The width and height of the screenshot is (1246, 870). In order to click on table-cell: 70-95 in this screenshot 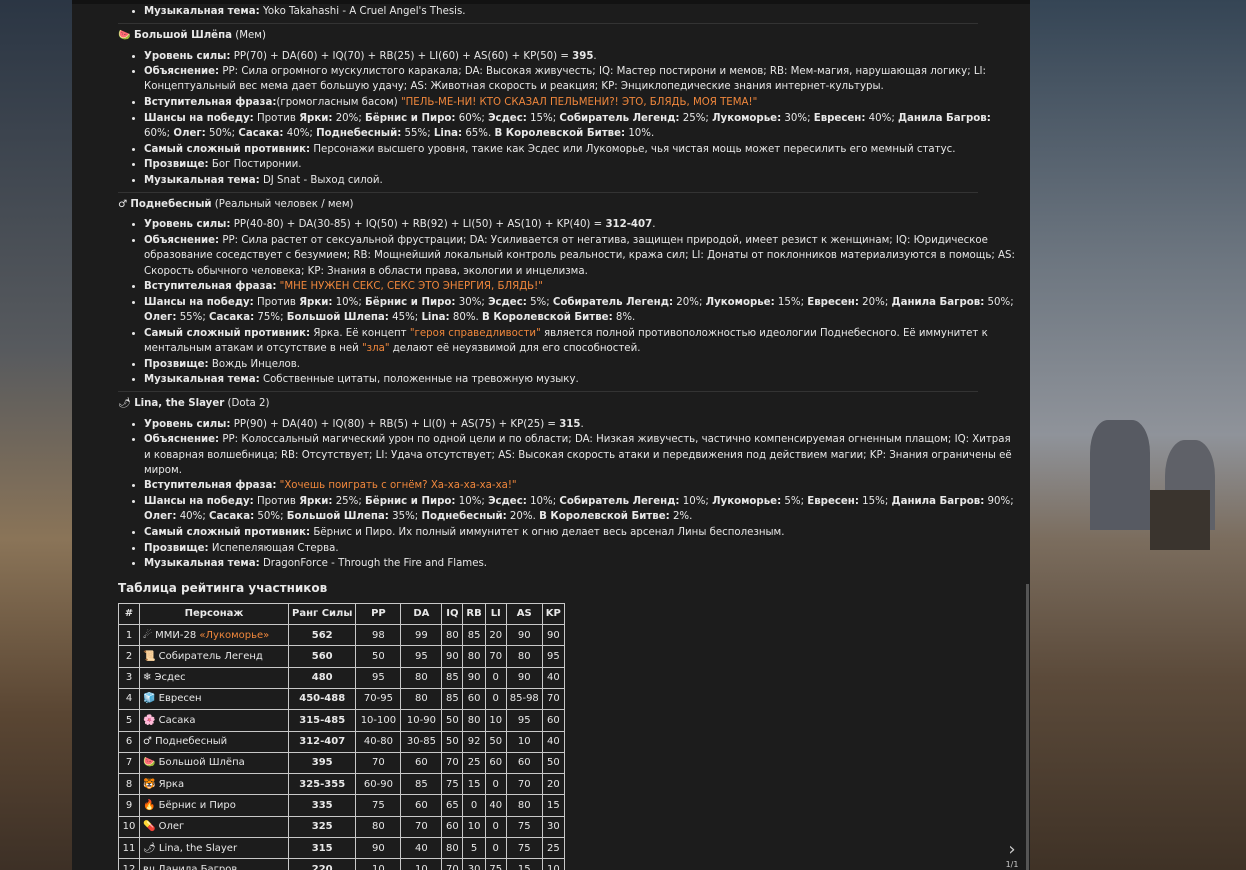, I will do `click(378, 699)`.